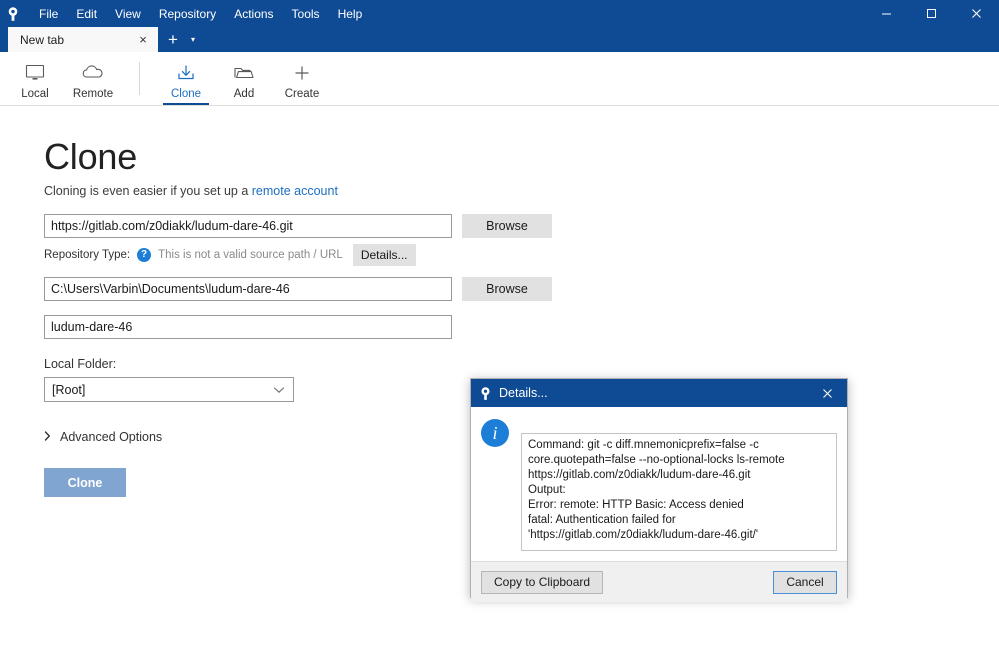 Image resolution: width=999 pixels, height=667 pixels. I want to click on toolbar-item-create: Create, so click(302, 78).